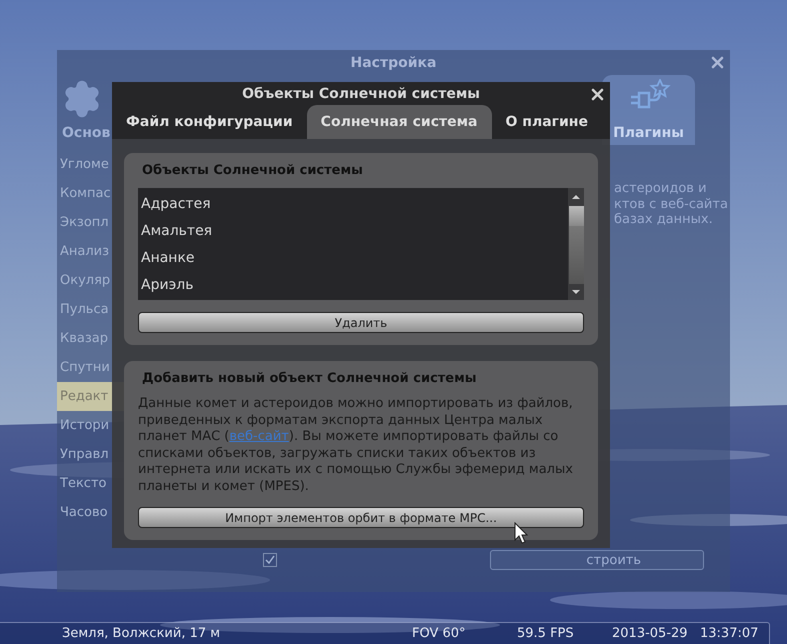 Image resolution: width=787 pixels, height=644 pixels. Describe the element at coordinates (354, 284) in the screenshot. I see `list-item: Ариэль` at that location.